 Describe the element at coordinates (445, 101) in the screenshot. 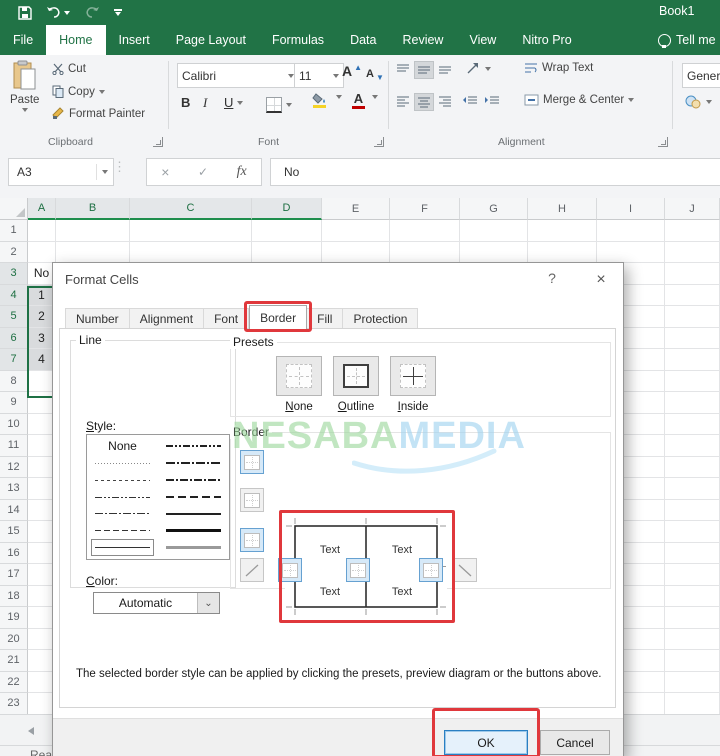

I see `align-right-button` at that location.